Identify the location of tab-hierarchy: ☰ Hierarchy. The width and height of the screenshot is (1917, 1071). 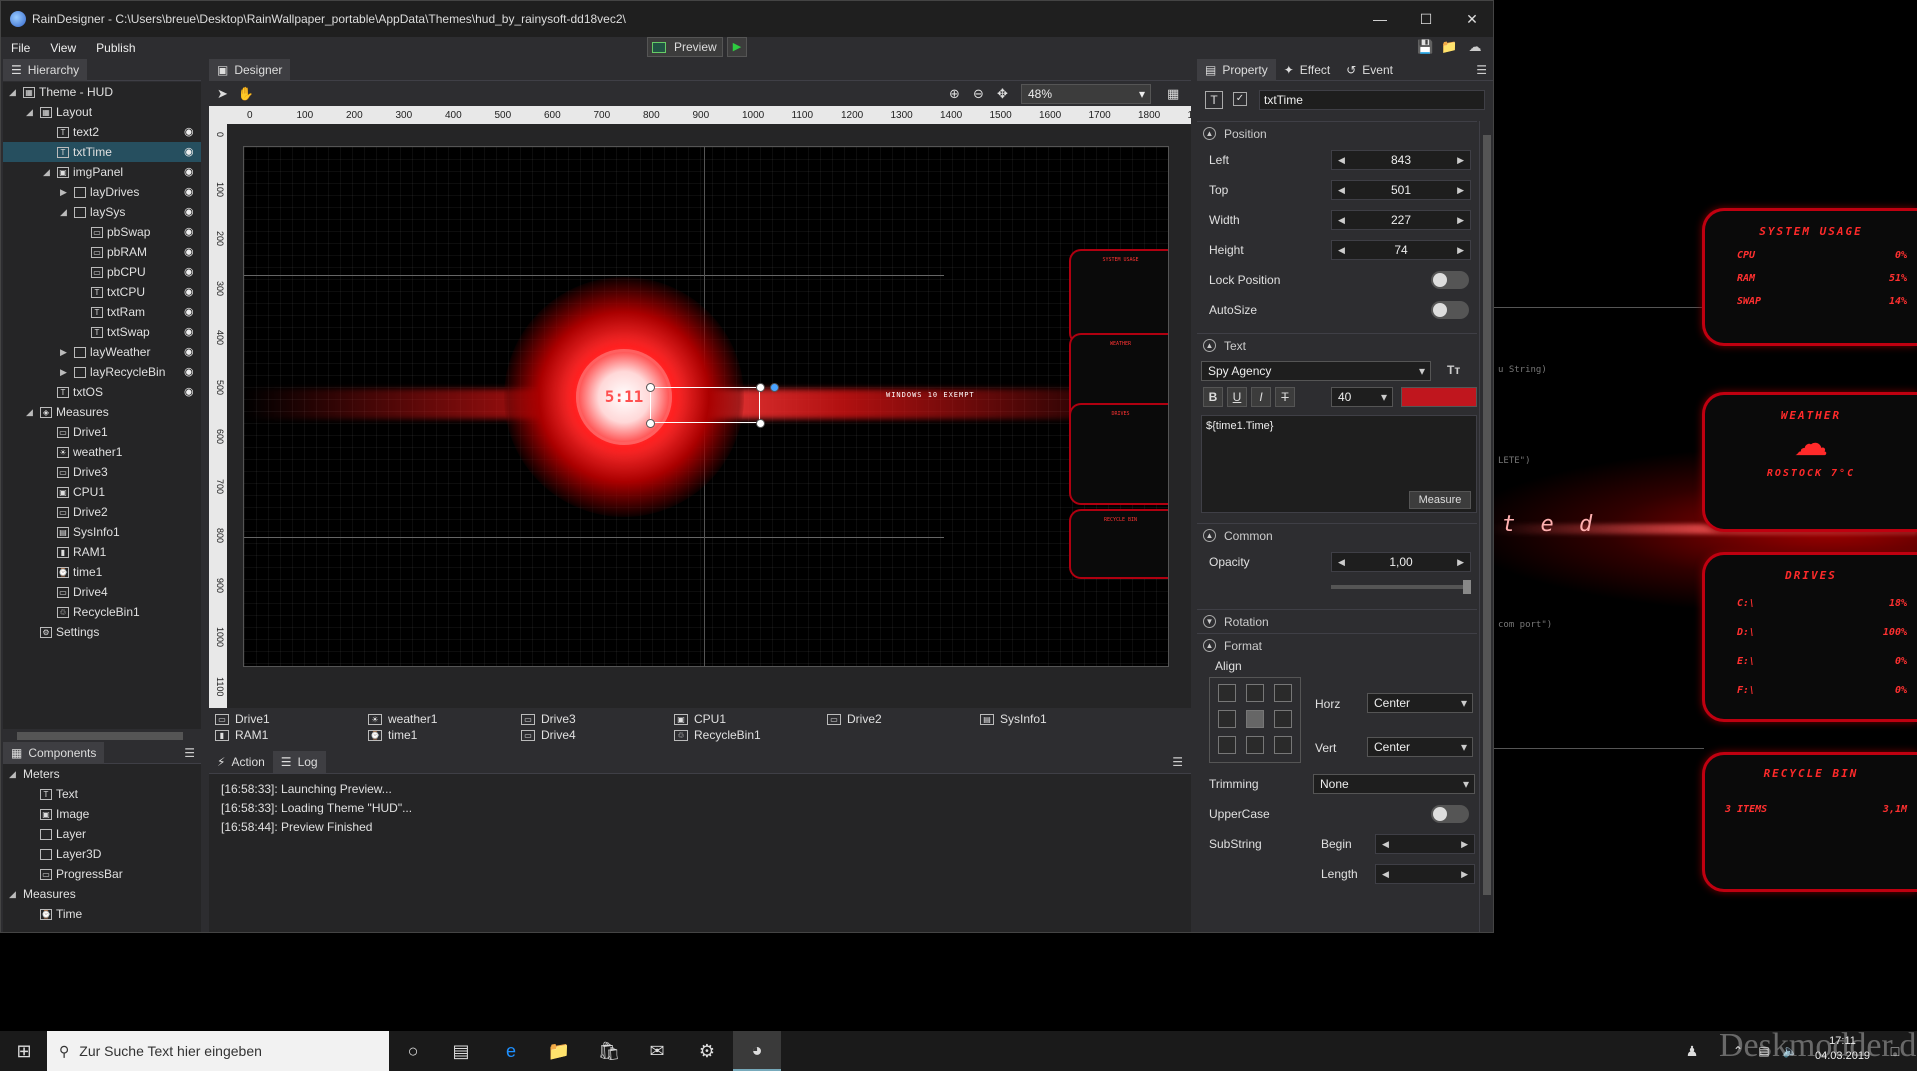
(45, 69).